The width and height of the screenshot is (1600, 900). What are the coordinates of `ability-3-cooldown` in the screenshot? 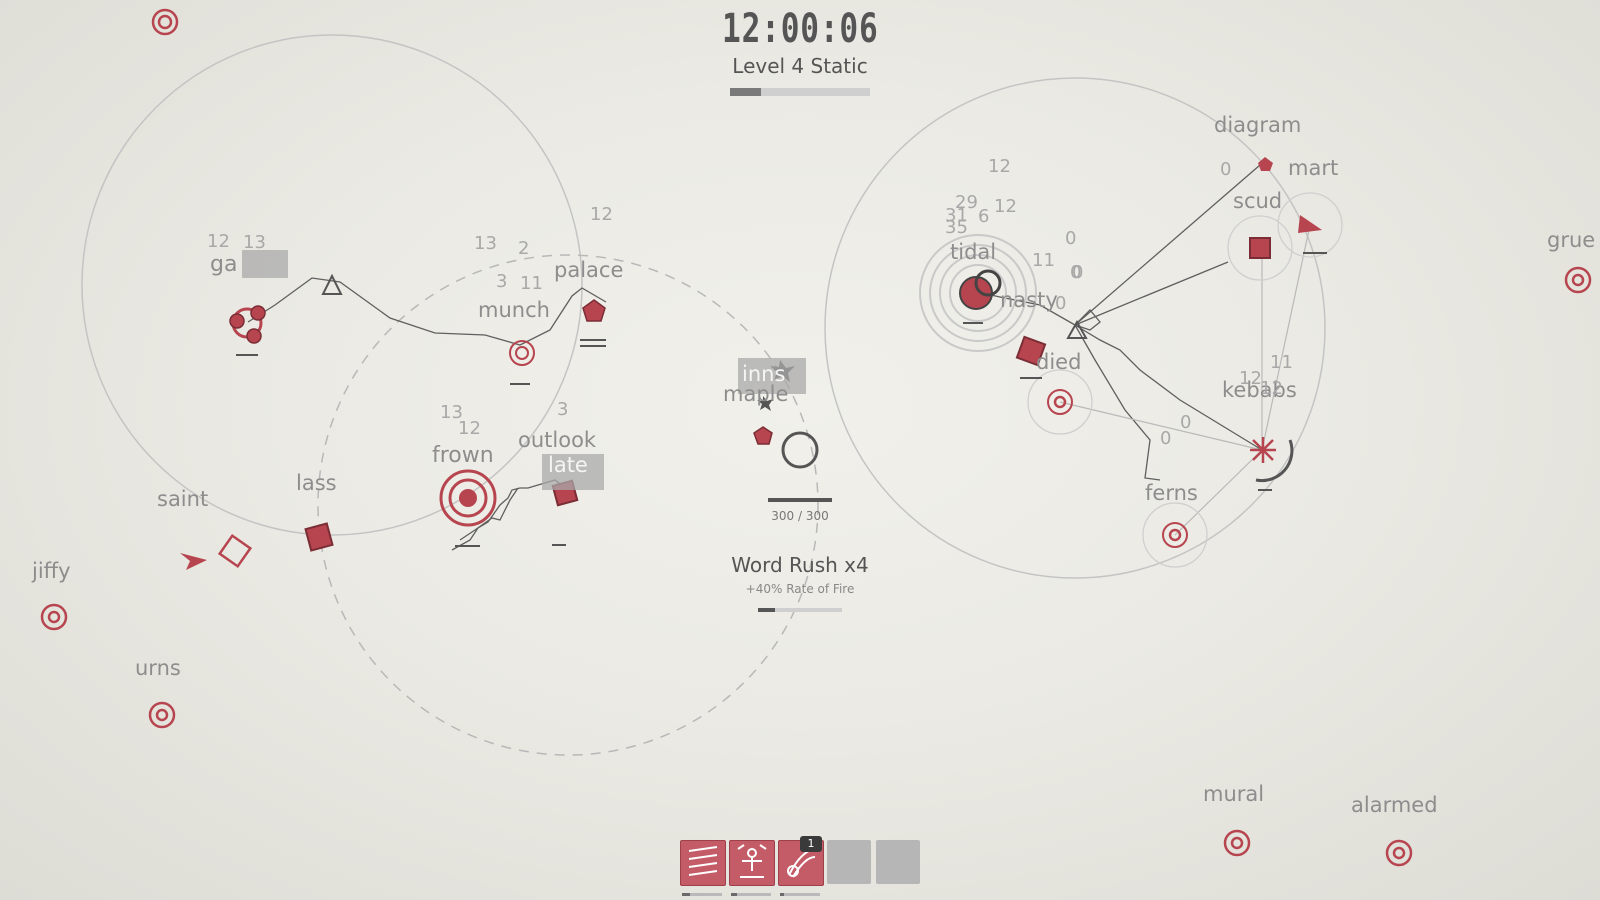 It's located at (800, 894).